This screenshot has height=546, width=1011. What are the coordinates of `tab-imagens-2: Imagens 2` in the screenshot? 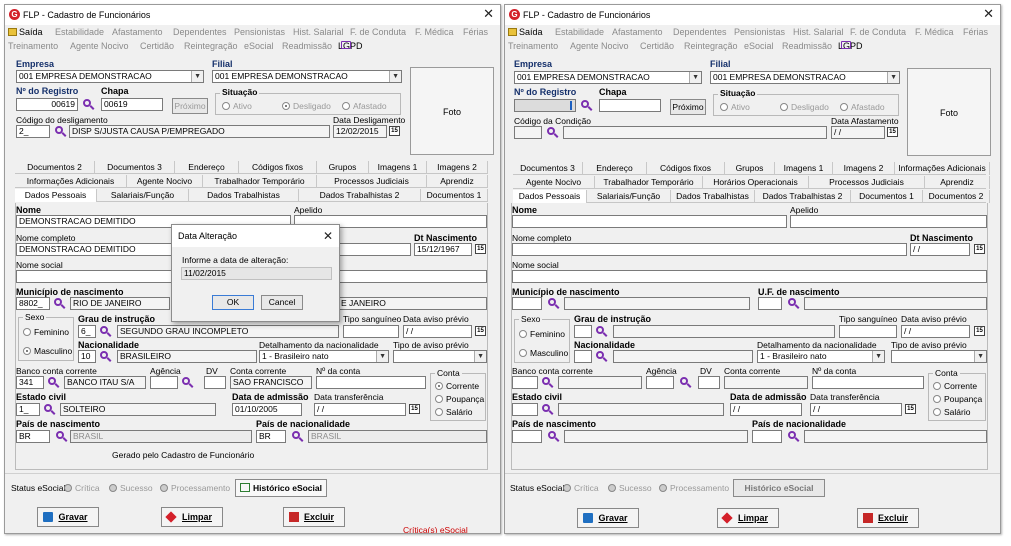 It's located at (864, 168).